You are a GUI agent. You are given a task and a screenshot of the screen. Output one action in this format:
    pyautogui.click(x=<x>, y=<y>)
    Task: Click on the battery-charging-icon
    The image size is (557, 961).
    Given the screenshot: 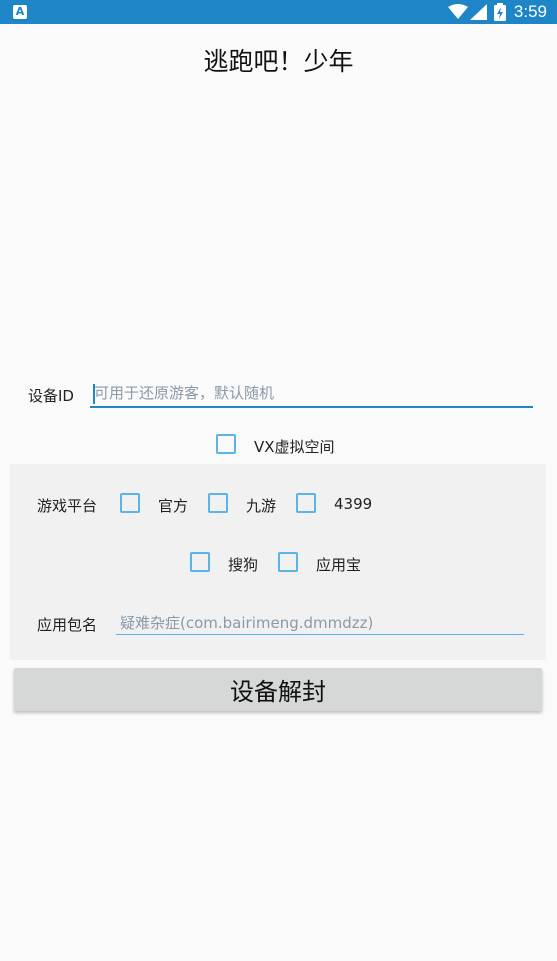 What is the action you would take?
    pyautogui.click(x=499, y=12)
    